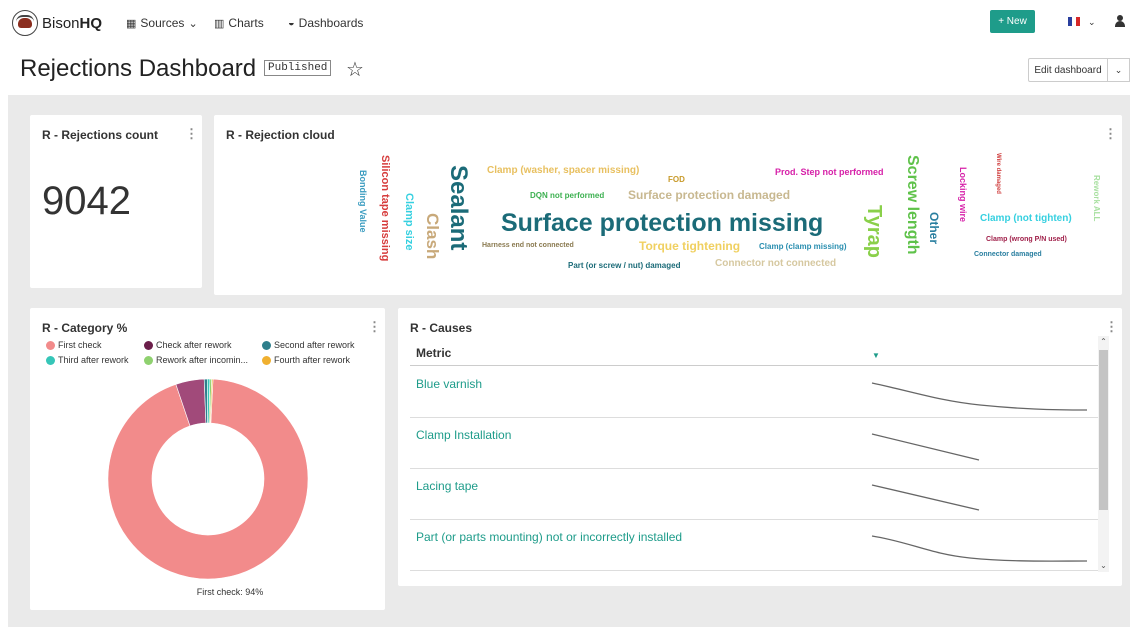  Describe the element at coordinates (874, 231) in the screenshot. I see `cloud-word: Tyrap` at that location.